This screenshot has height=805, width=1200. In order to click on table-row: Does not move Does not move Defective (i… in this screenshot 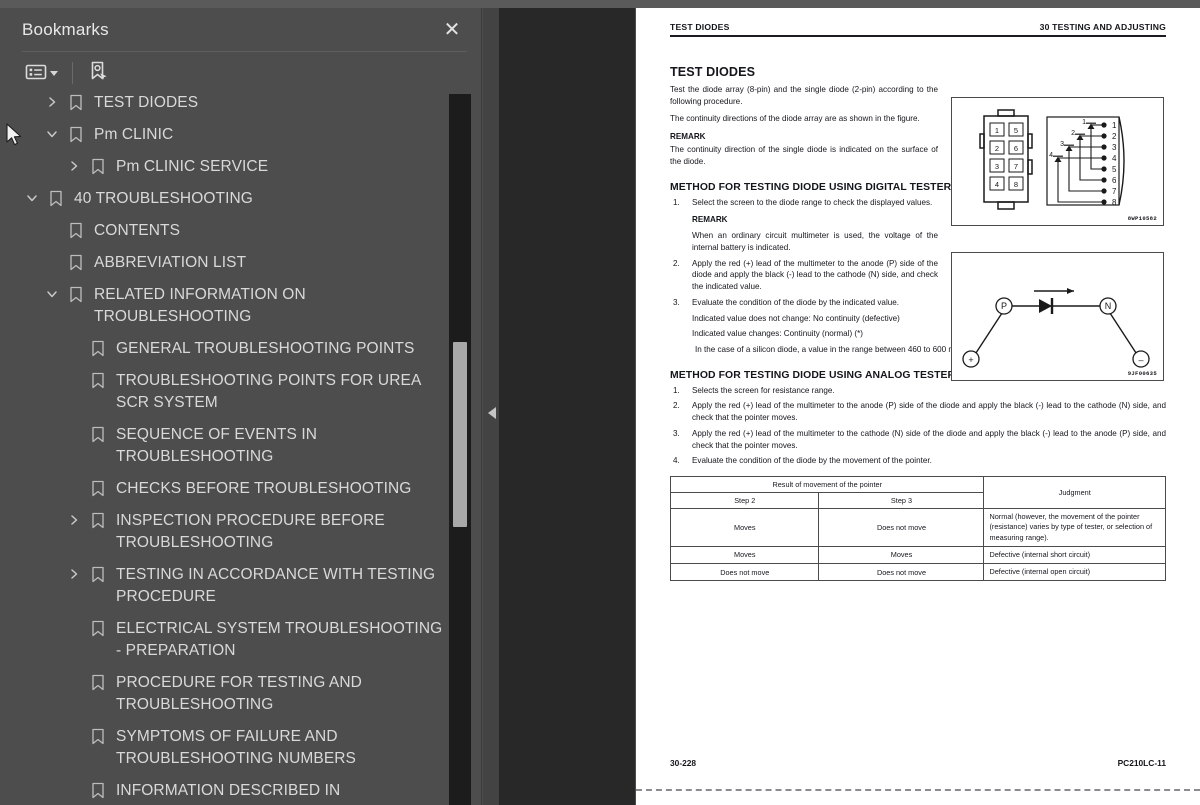, I will do `click(917, 572)`.